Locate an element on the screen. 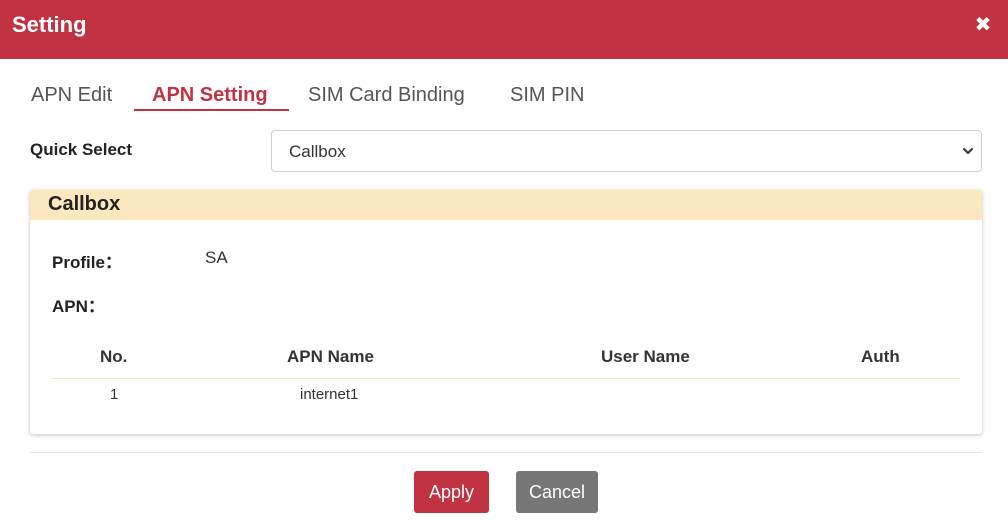  chevron-down-icon is located at coordinates (968, 151).